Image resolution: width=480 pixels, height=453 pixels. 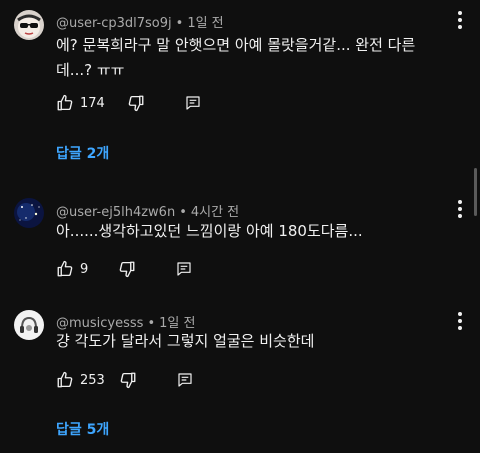 I want to click on comment-text-line: 에? 문복희라구 말 안햇으면 아예 몰랏을거같... 완전 다른, so click(x=236, y=45).